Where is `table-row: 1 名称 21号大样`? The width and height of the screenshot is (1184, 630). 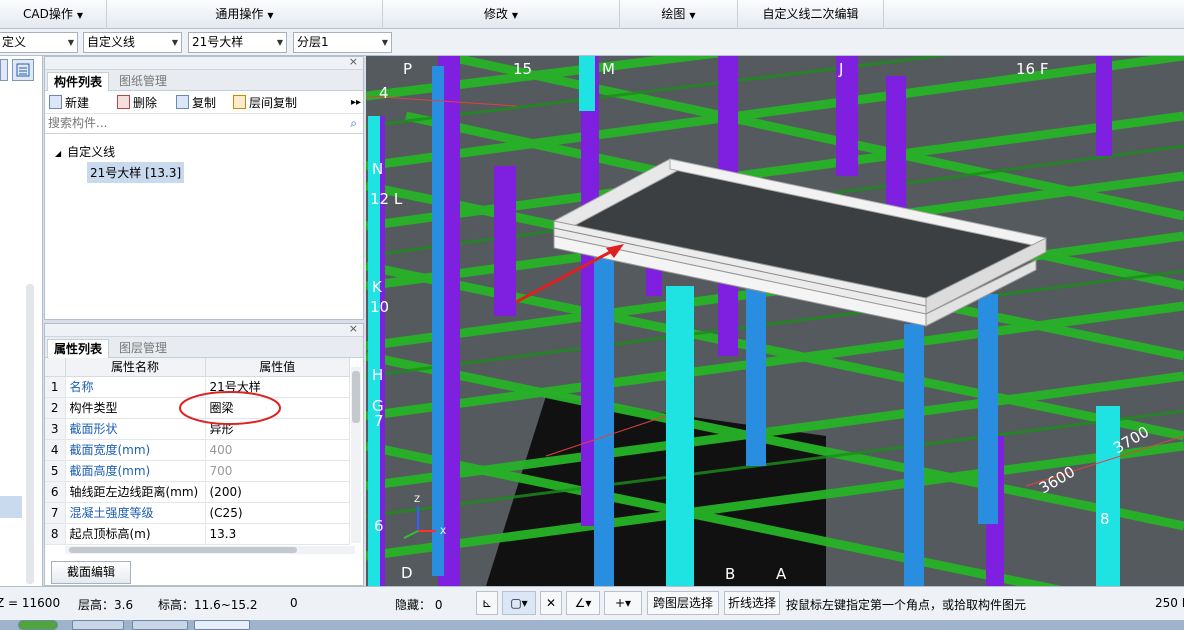
table-row: 1 名称 21号大样 is located at coordinates (197, 387).